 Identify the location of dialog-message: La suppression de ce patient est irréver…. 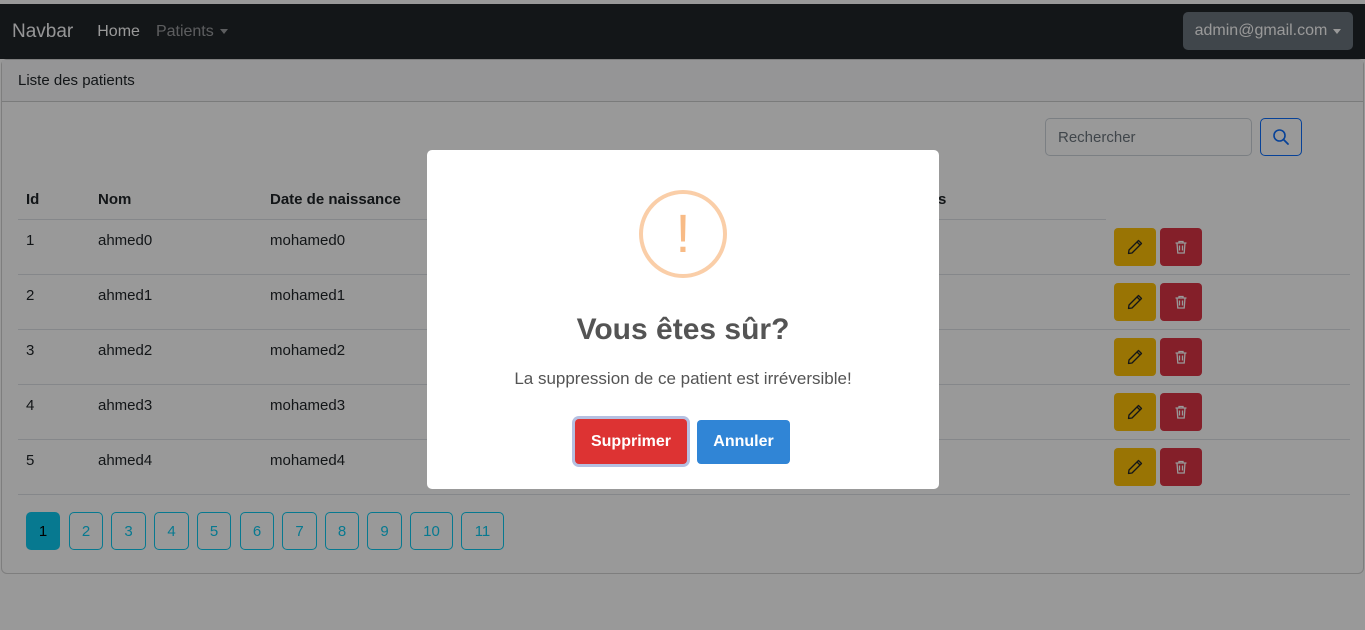
(683, 378).